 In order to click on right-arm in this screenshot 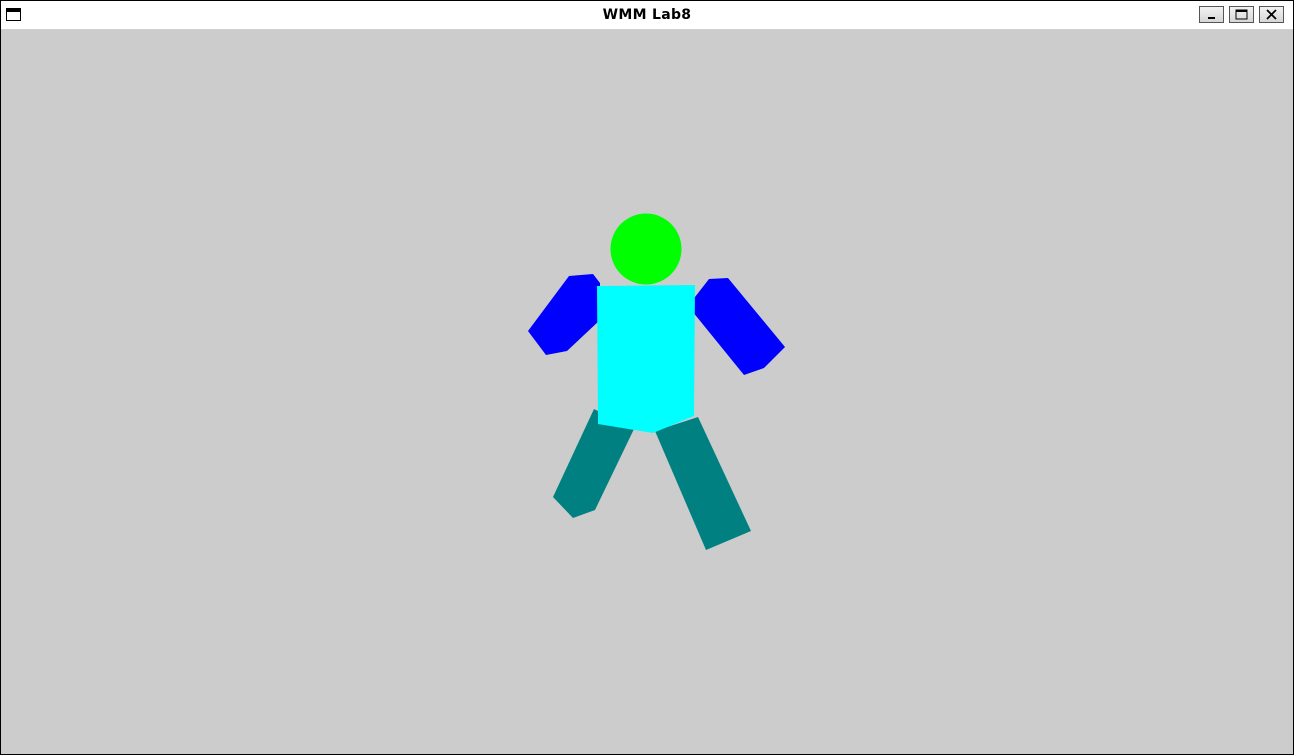, I will do `click(736, 326)`.